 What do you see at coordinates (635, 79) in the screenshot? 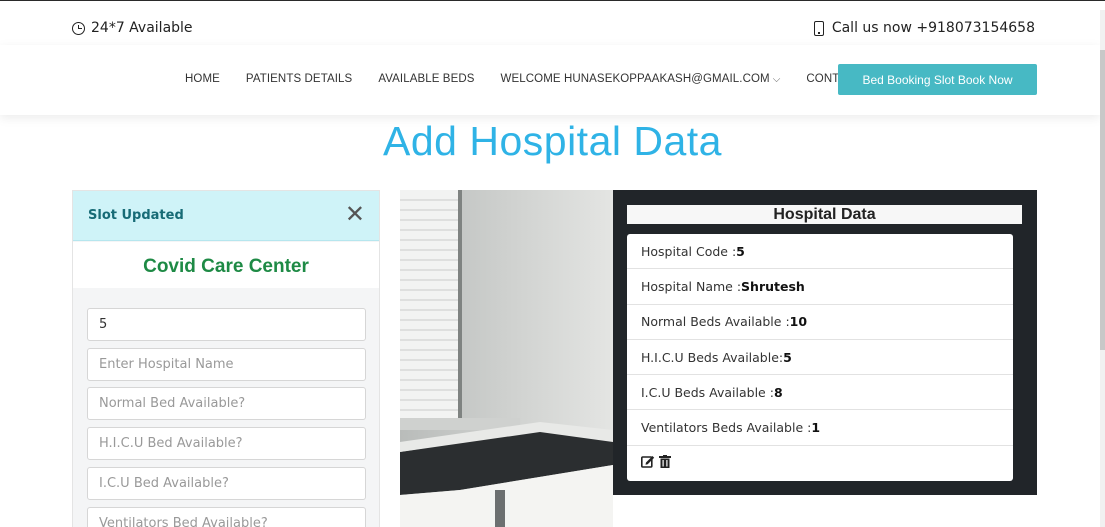
I see `nav-user-label: WELCOME HUNASEKOPPAAKASH@GMAIL.COM` at bounding box center [635, 79].